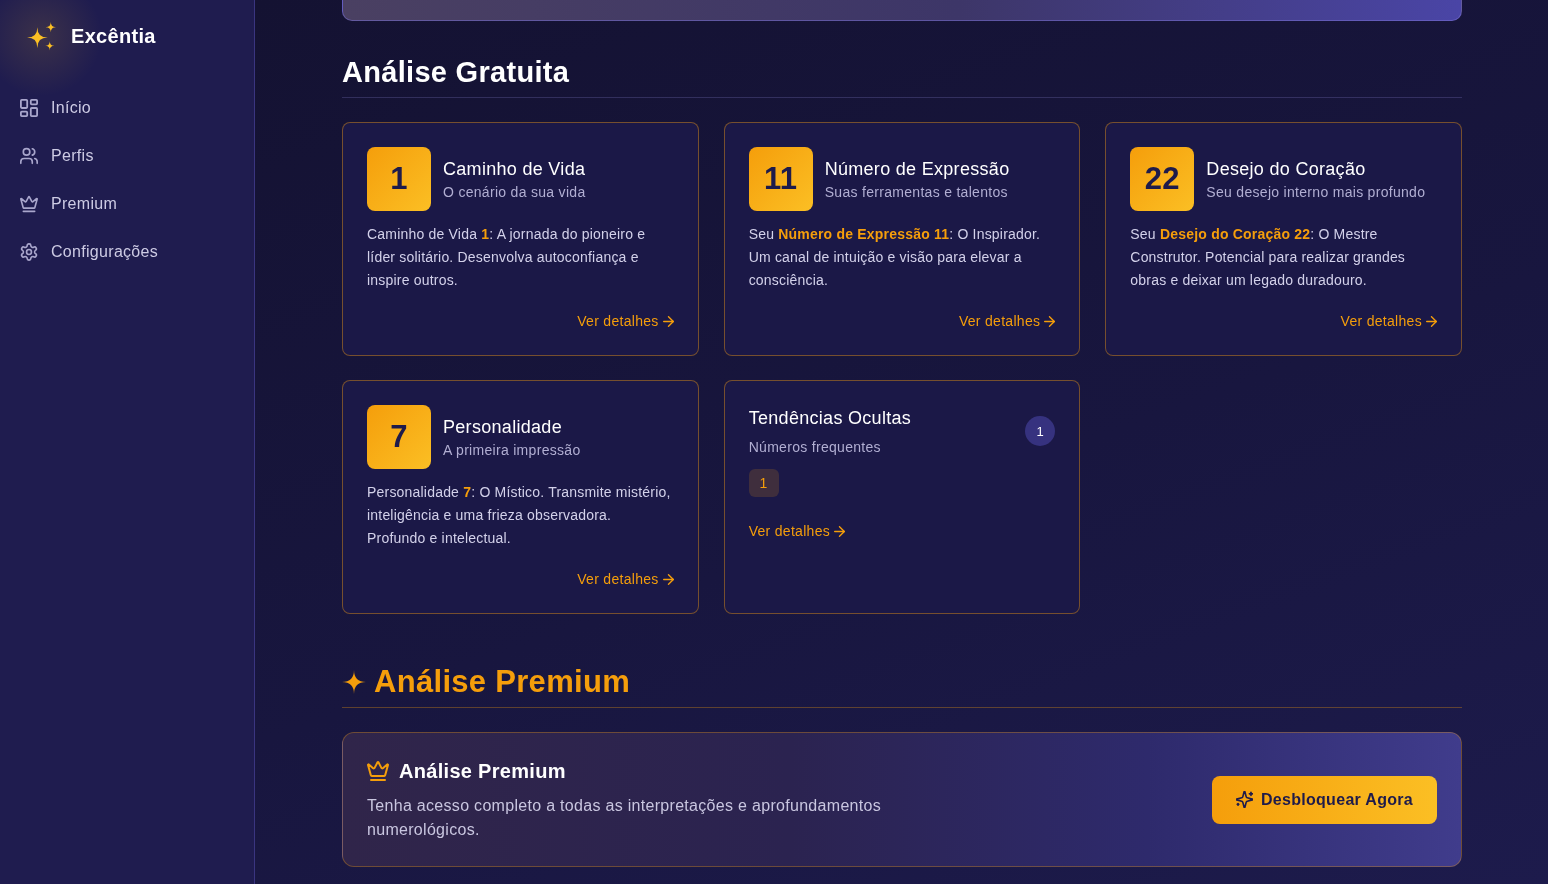  What do you see at coordinates (512, 450) in the screenshot?
I see `card-subtitle: A primeira impressão` at bounding box center [512, 450].